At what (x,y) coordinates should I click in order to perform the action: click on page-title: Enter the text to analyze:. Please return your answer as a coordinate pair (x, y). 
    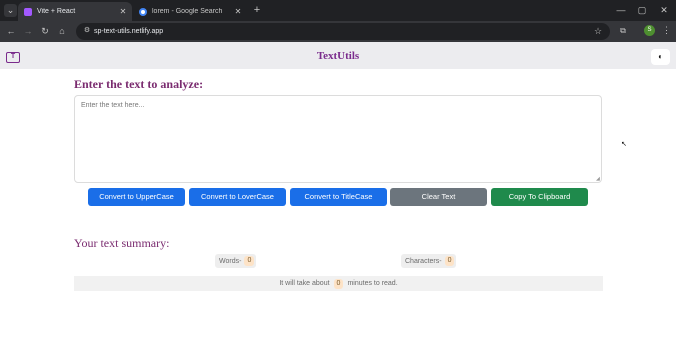
    Looking at the image, I should click on (139, 84).